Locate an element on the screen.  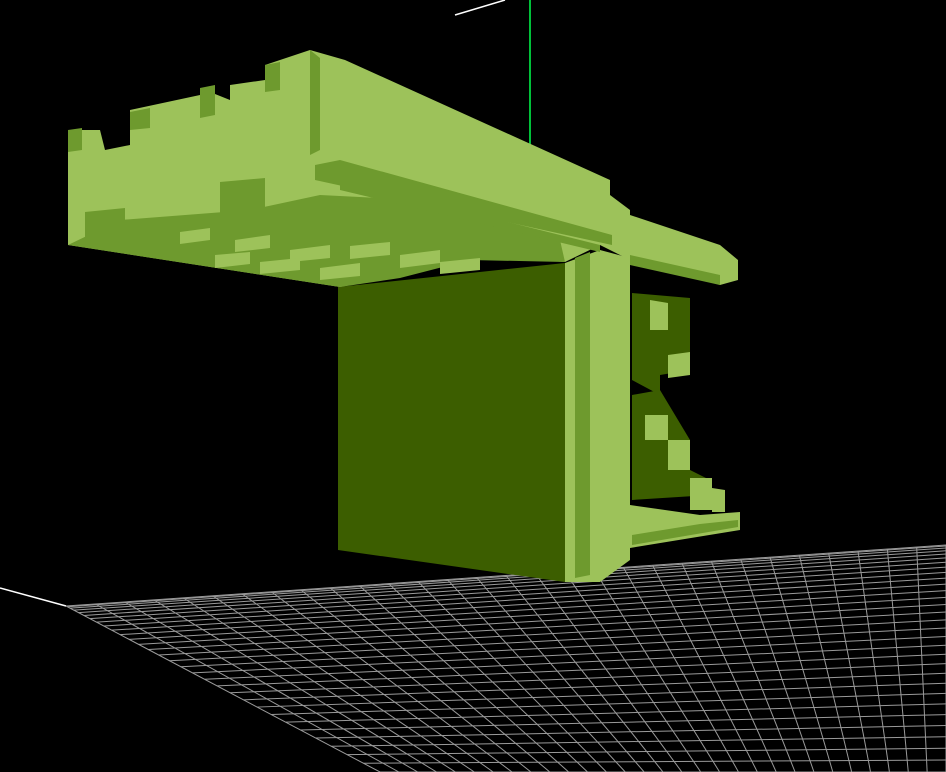
x-axis-line is located at coordinates (480, 8).